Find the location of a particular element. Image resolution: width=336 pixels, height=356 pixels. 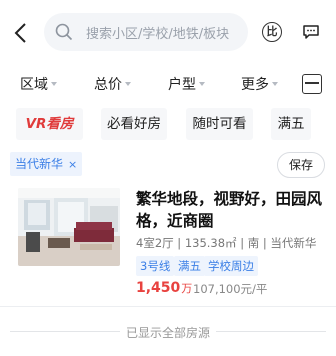

filter-area: 区域 is located at coordinates (38, 84).